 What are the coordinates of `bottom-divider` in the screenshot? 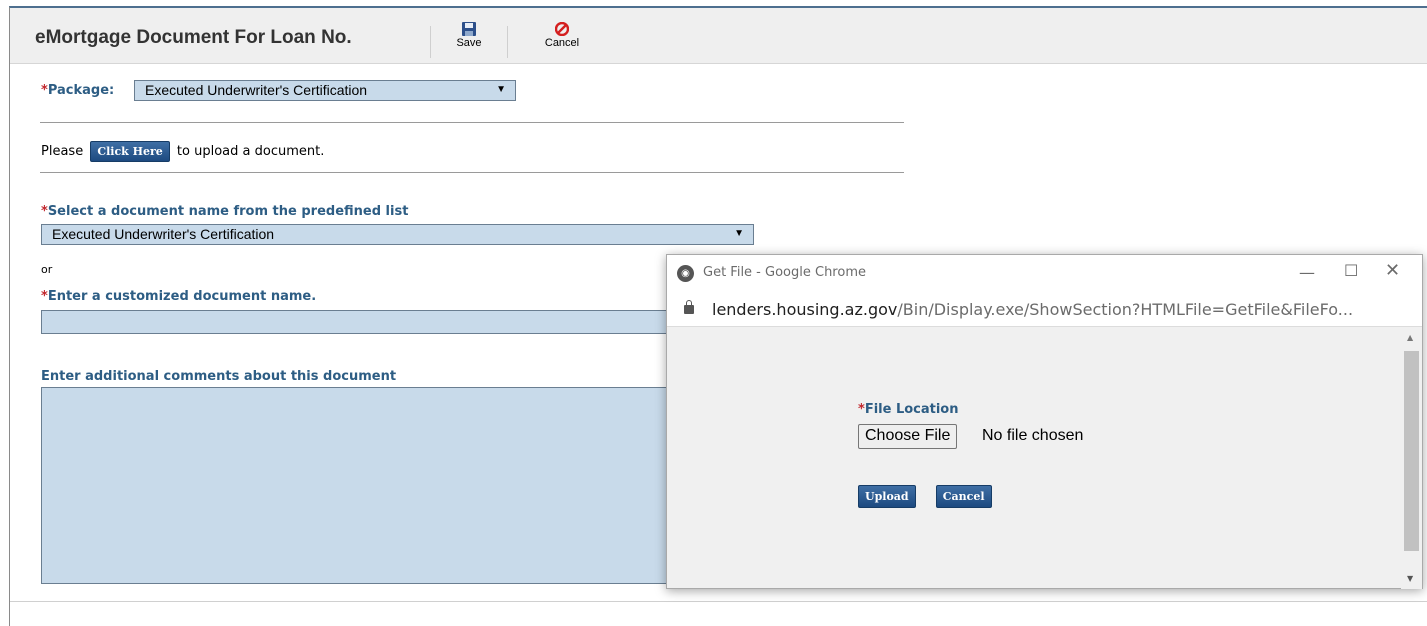 It's located at (718, 601).